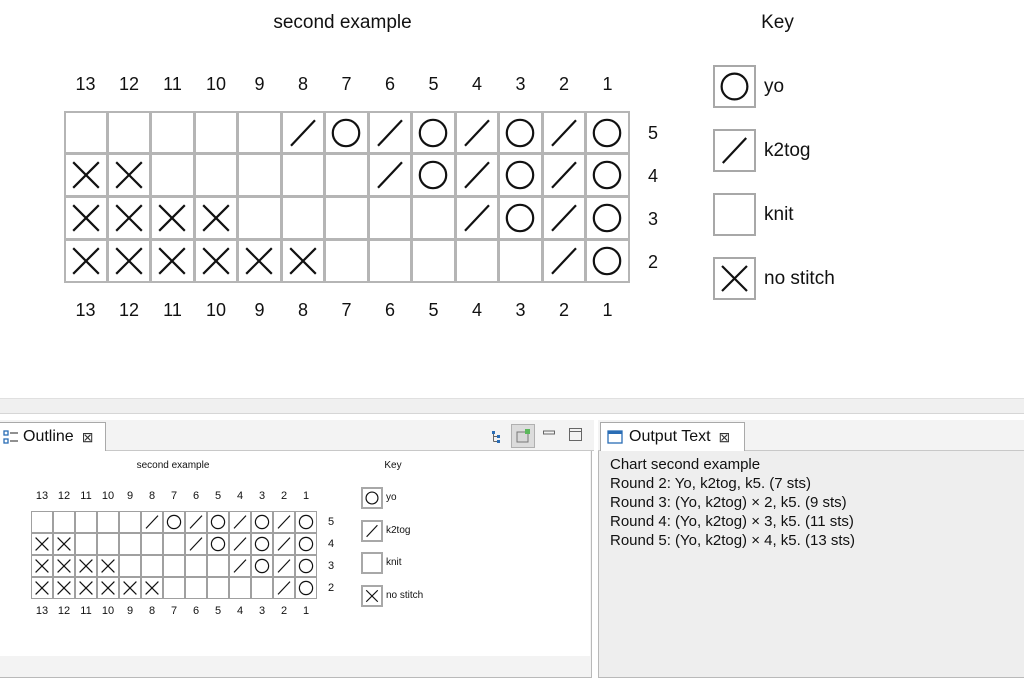 Image resolution: width=1024 pixels, height=678 pixels. Describe the element at coordinates (302, 84) in the screenshot. I see `column-number: 8` at that location.